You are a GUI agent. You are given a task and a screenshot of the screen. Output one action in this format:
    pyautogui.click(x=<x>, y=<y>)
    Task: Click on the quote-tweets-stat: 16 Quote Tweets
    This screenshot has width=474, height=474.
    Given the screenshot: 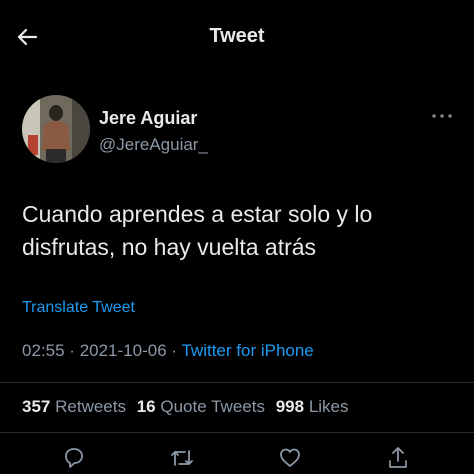 What is the action you would take?
    pyautogui.click(x=201, y=406)
    